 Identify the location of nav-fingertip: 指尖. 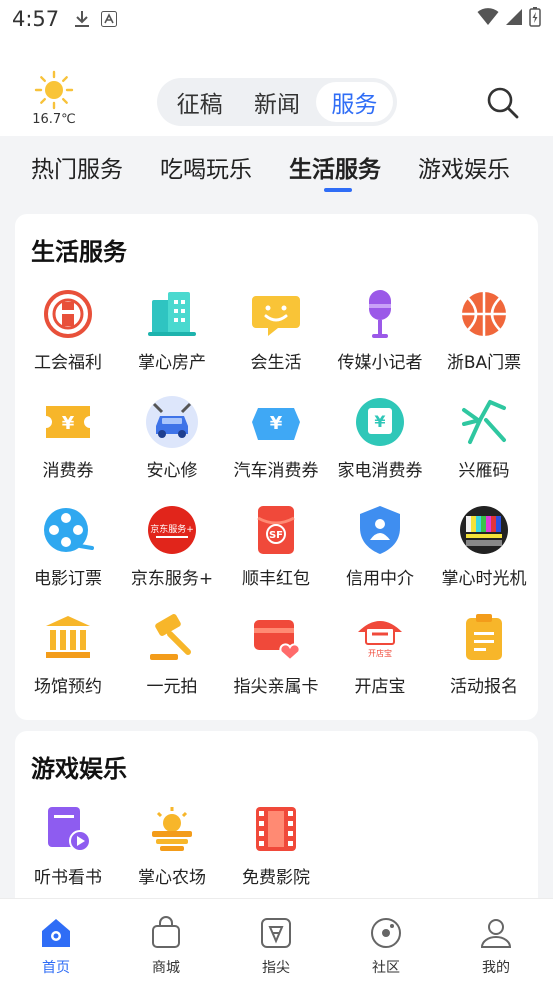
(276, 946).